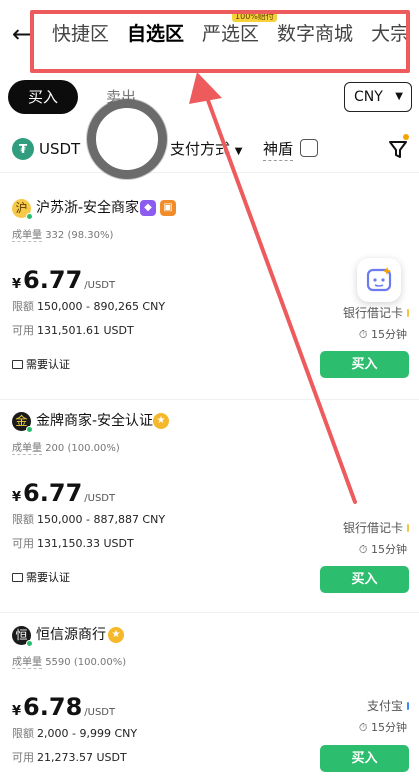 The height and width of the screenshot is (781, 419). Describe the element at coordinates (22, 636) in the screenshot. I see `merchant-avatar: 恒` at that location.